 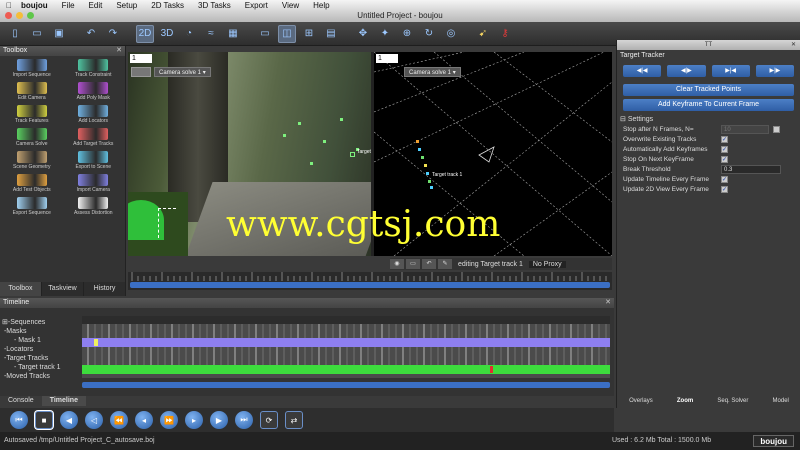 What do you see at coordinates (708, 90) in the screenshot?
I see `clear-tracked-points-button: Clear Tracked Points` at bounding box center [708, 90].